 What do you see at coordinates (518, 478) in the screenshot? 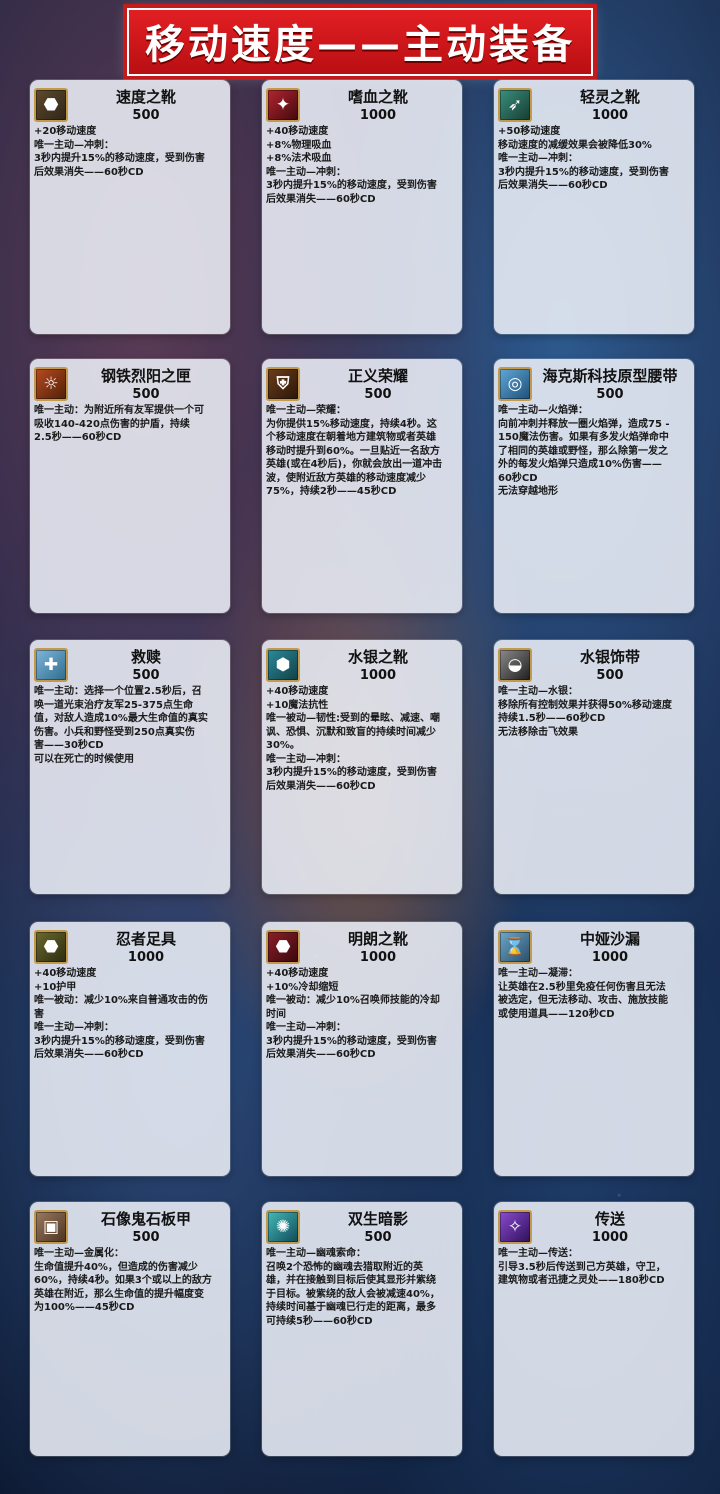
I see `desc-line: 60秒CD` at bounding box center [518, 478].